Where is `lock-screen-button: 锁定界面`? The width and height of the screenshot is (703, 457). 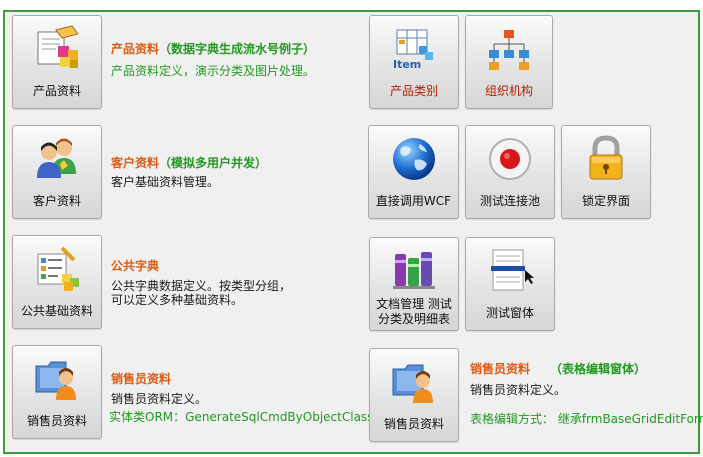 lock-screen-button: 锁定界面 is located at coordinates (606, 172).